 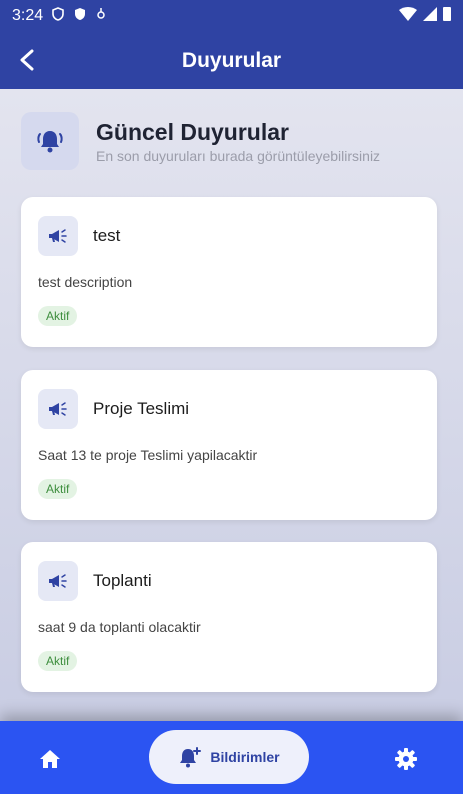 I want to click on section-title: Güncel Duyurular, so click(x=192, y=132).